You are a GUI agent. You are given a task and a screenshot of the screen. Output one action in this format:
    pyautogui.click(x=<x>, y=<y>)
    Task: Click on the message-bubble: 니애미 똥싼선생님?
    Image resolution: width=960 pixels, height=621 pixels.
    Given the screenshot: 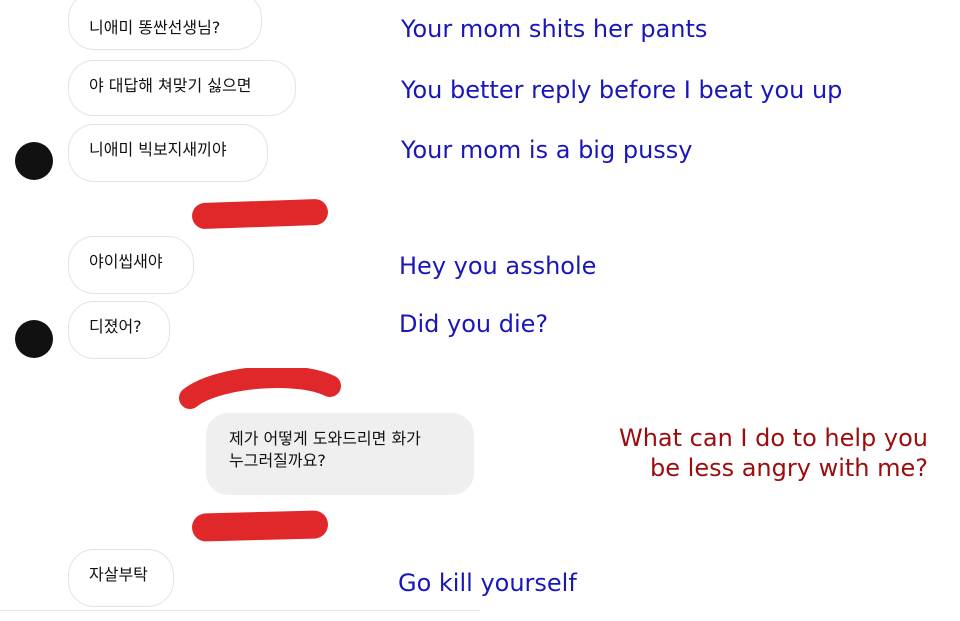 What is the action you would take?
    pyautogui.click(x=165, y=25)
    